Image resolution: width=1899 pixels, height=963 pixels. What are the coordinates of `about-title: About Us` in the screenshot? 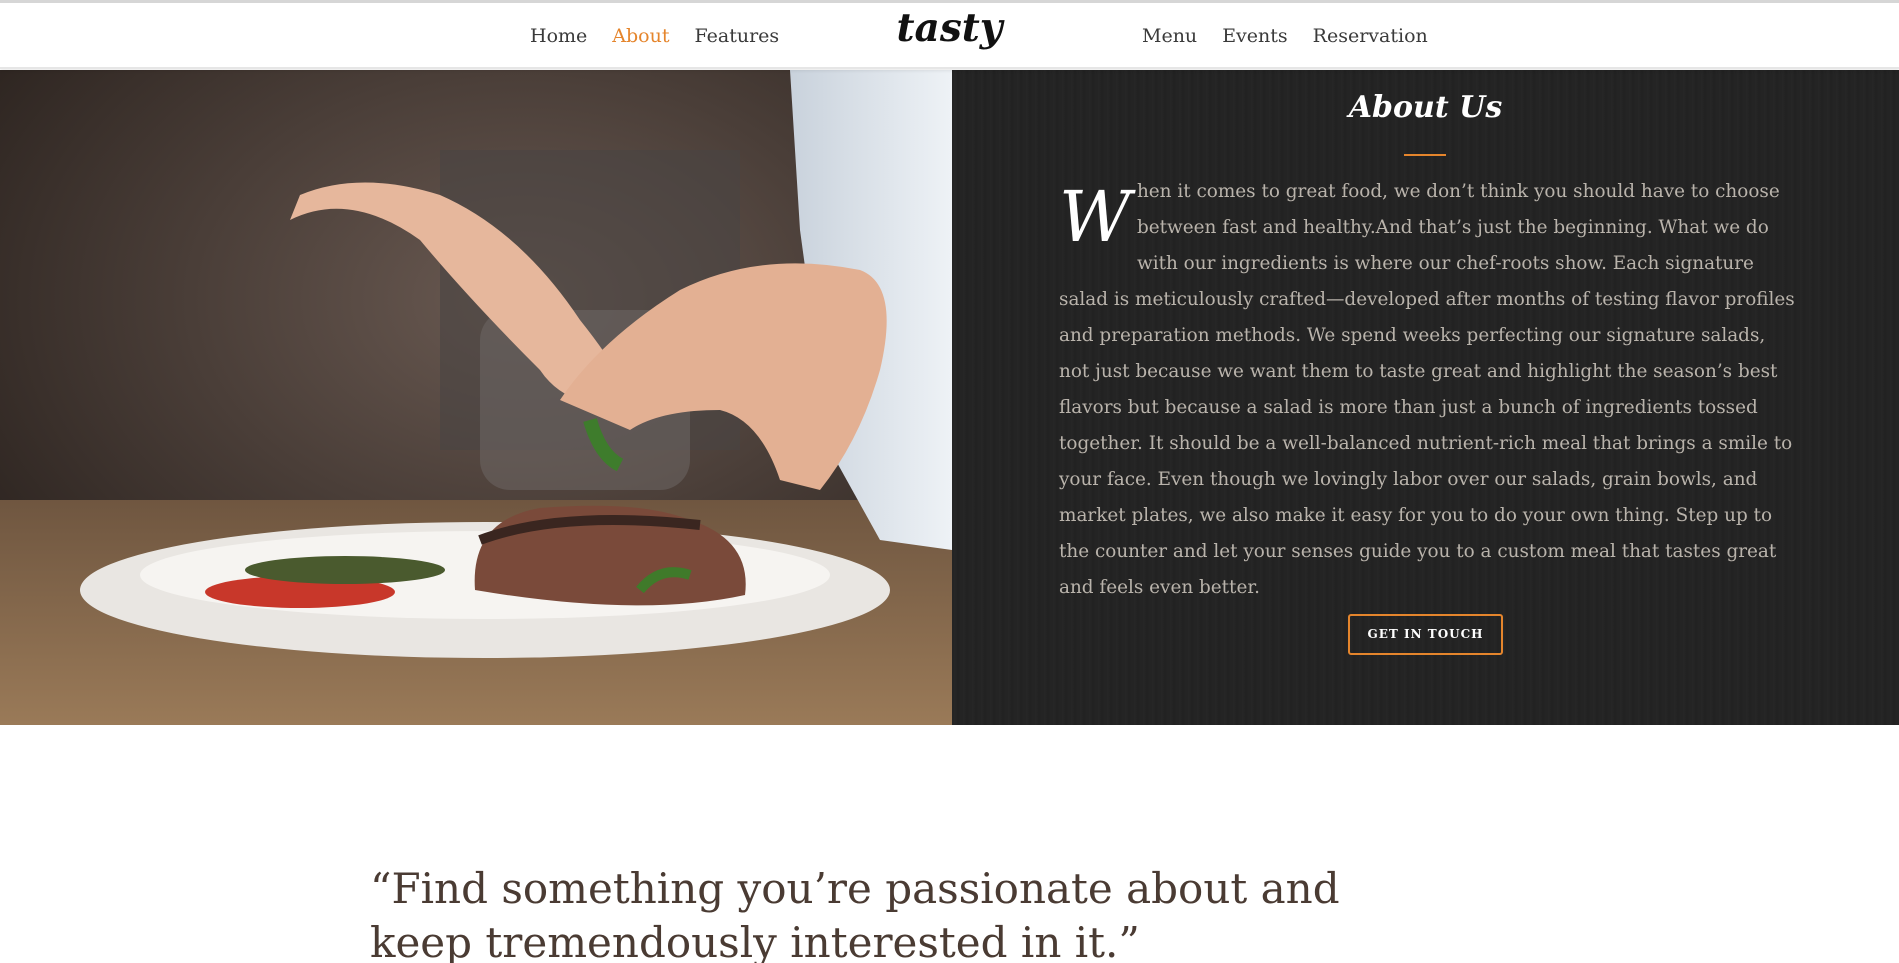 It's located at (1425, 107).